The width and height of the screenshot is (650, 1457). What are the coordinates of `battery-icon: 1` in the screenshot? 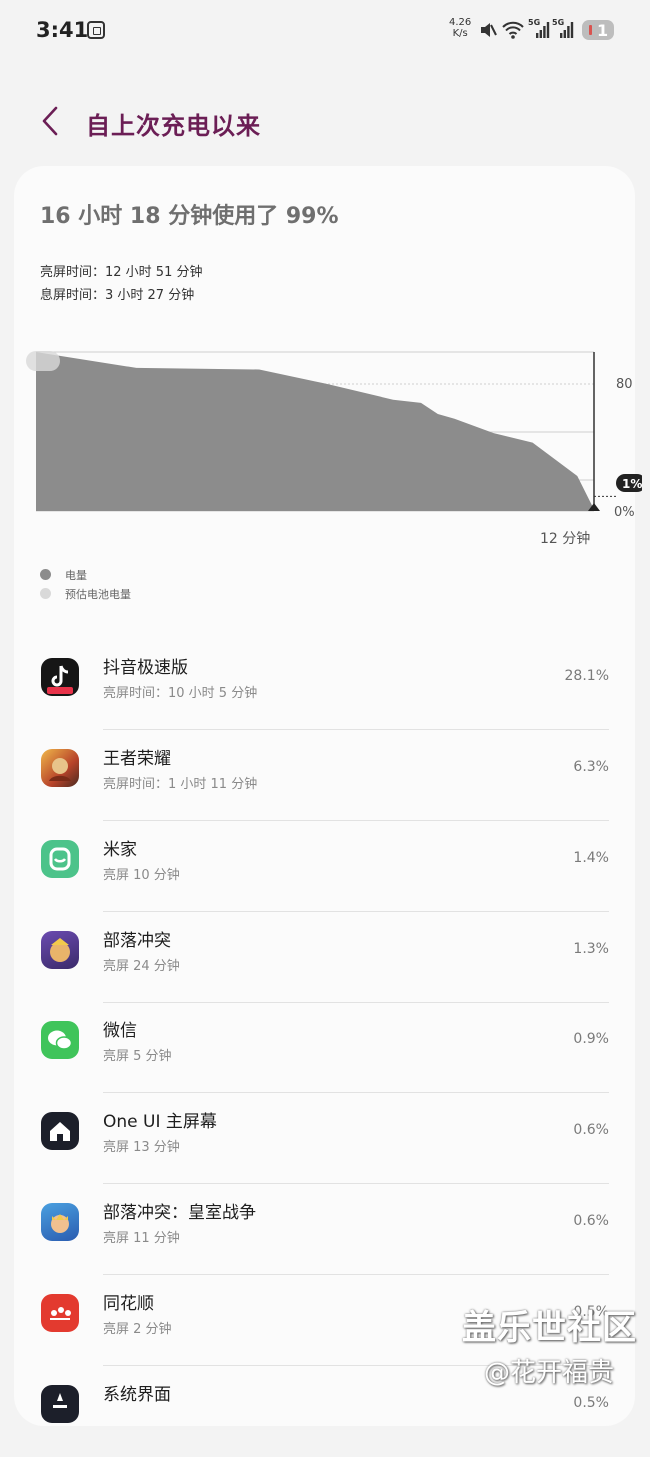 It's located at (598, 30).